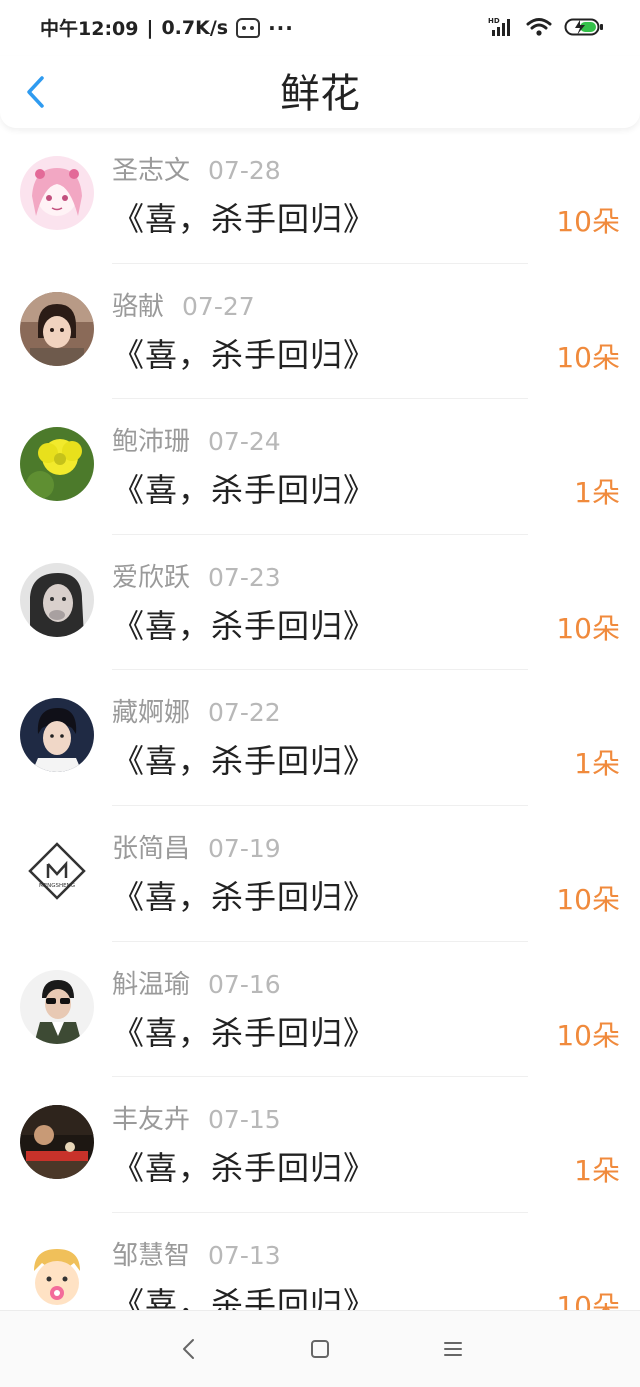 The image size is (640, 1387). I want to click on list-item: 鲍沛珊 07-24 《喜，杀手回归》 1朵, so click(320, 467).